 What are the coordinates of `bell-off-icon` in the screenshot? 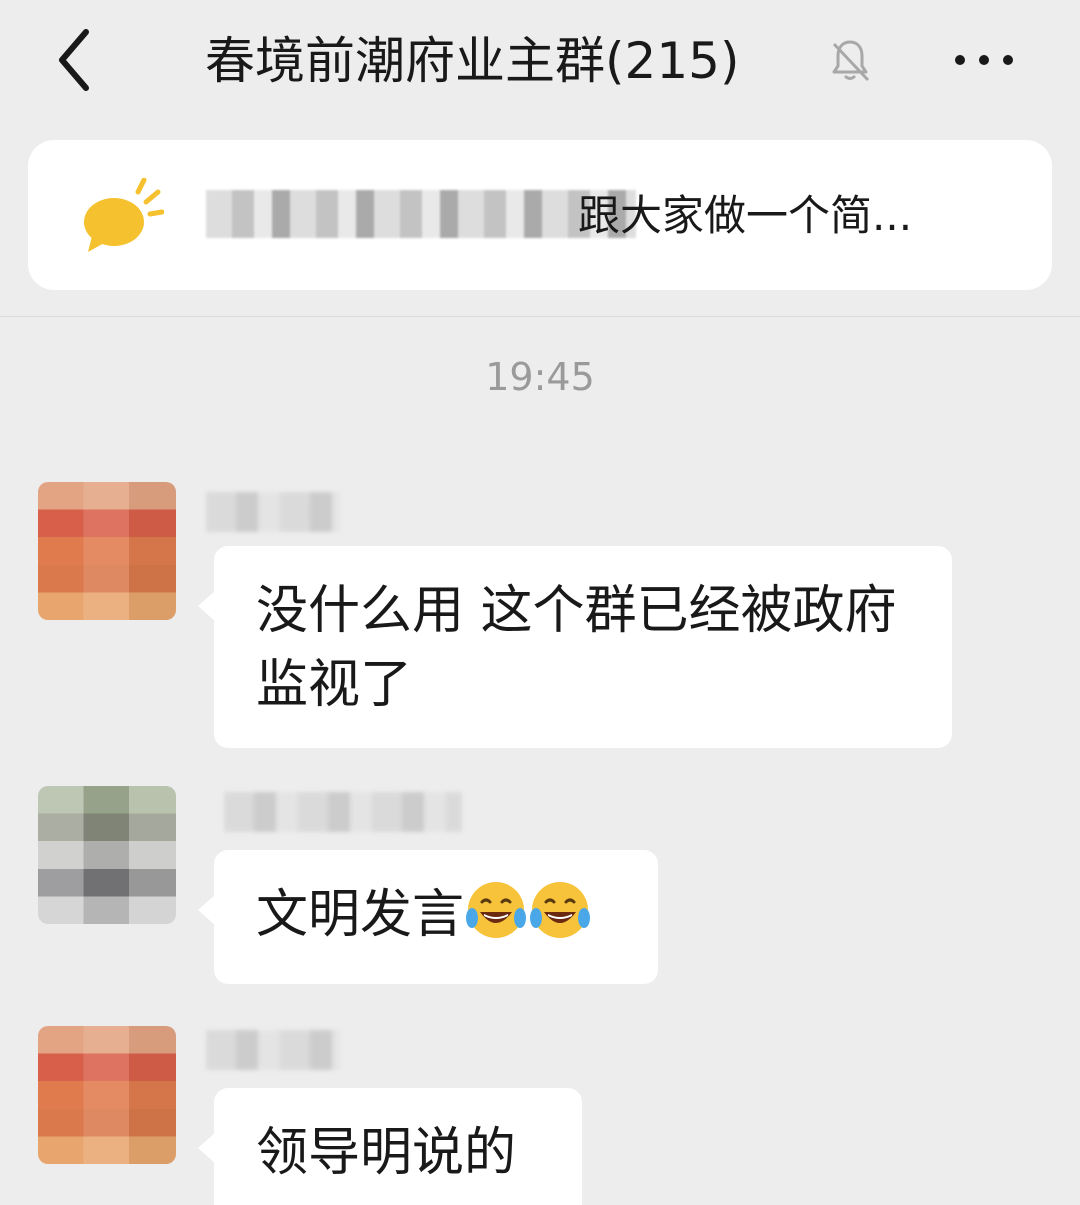 It's located at (850, 60).